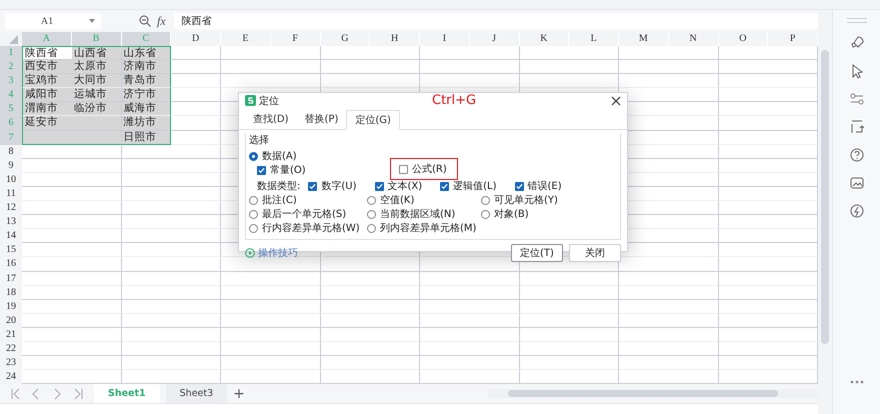 This screenshot has width=880, height=414. Describe the element at coordinates (279, 200) in the screenshot. I see `option-label: 批注(C)` at that location.